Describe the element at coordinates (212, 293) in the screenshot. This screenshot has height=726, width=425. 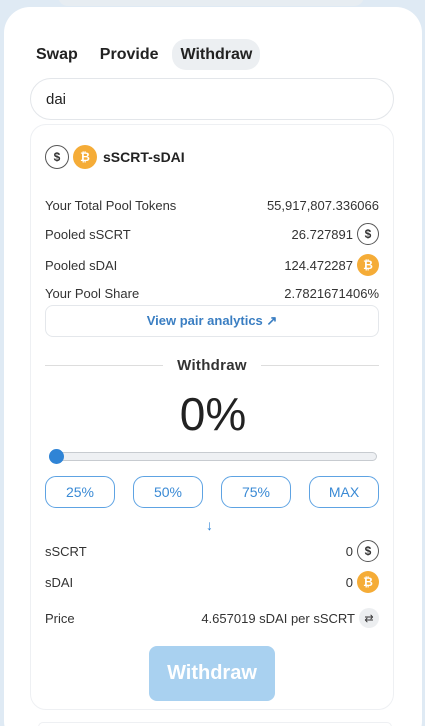
I see `pool-share-row: Your Pool Share 2.7821671406%` at that location.